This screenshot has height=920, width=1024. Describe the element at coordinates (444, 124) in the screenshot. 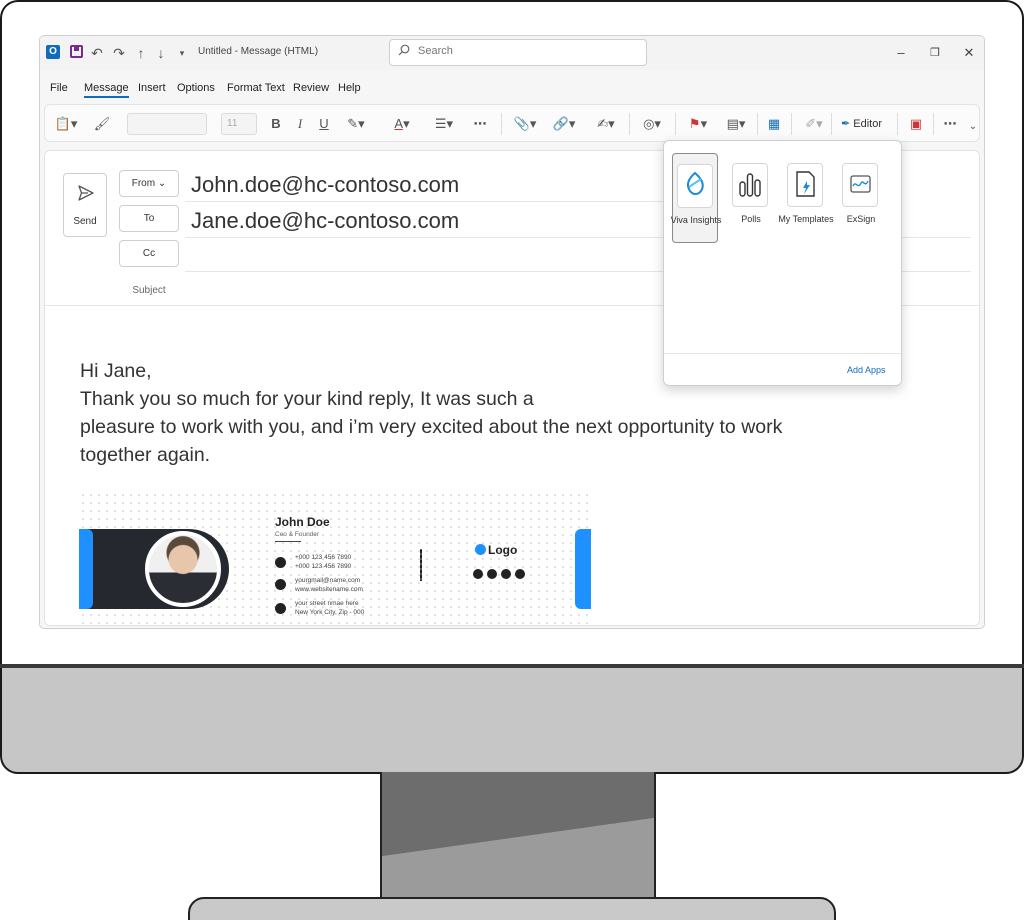

I see `bullets-icon: ☰▾` at that location.